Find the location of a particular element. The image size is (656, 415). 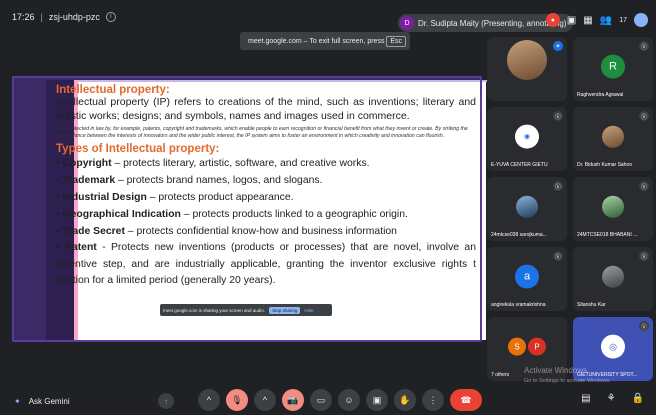

watermark-line2: Go to Settings to activate Windows. is located at coordinates (567, 381).